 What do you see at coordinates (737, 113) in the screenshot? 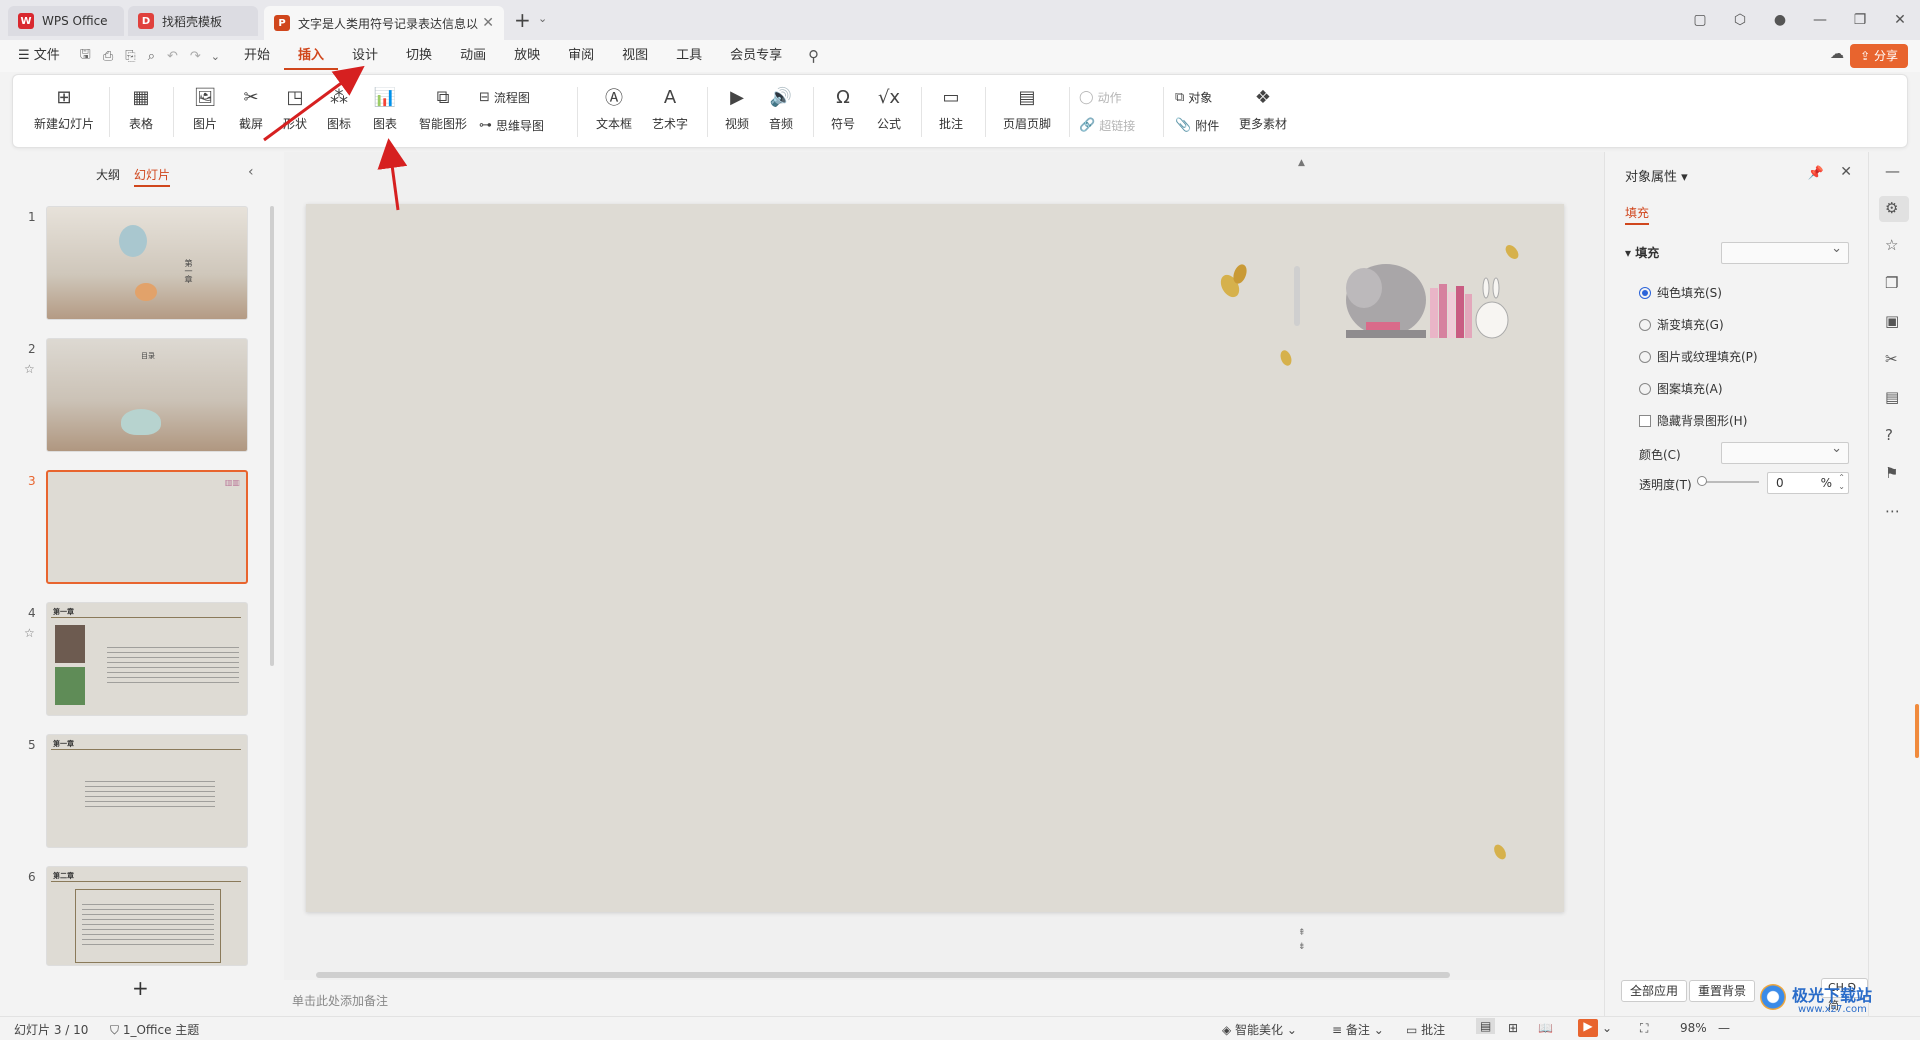
I see `video-button: ▶ 视频` at bounding box center [737, 113].